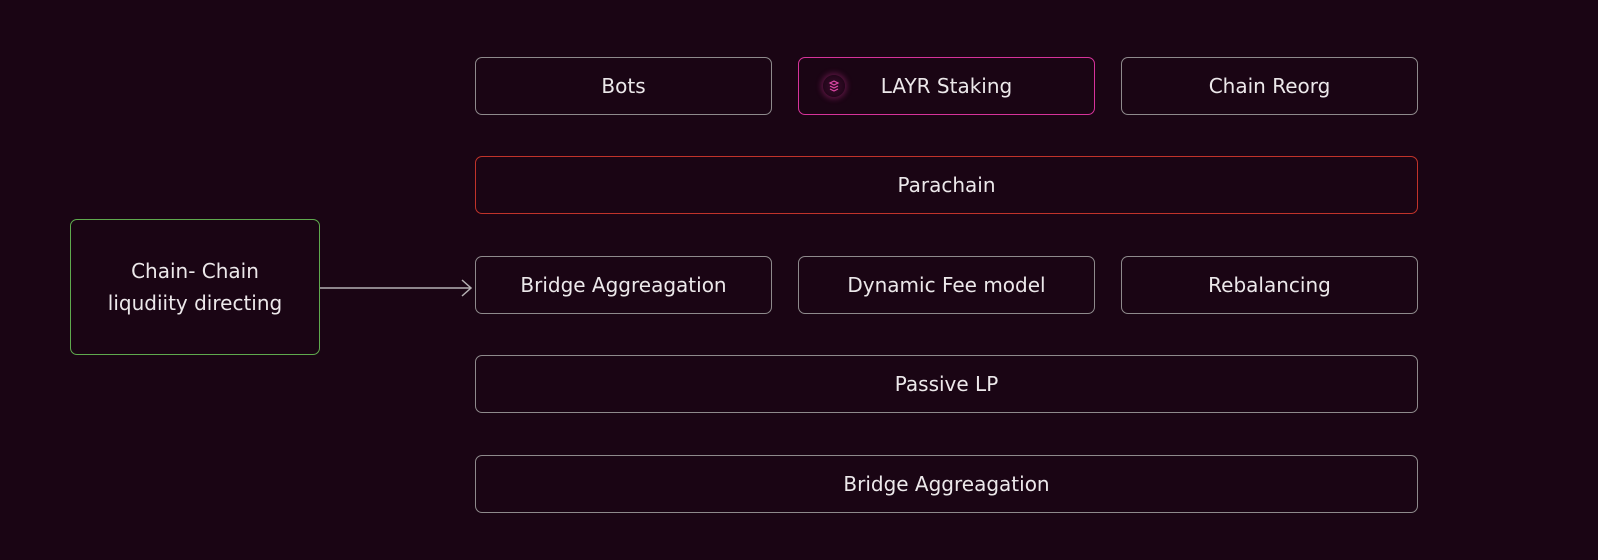 This screenshot has height=560, width=1598. I want to click on node-parachain: Parachain, so click(946, 185).